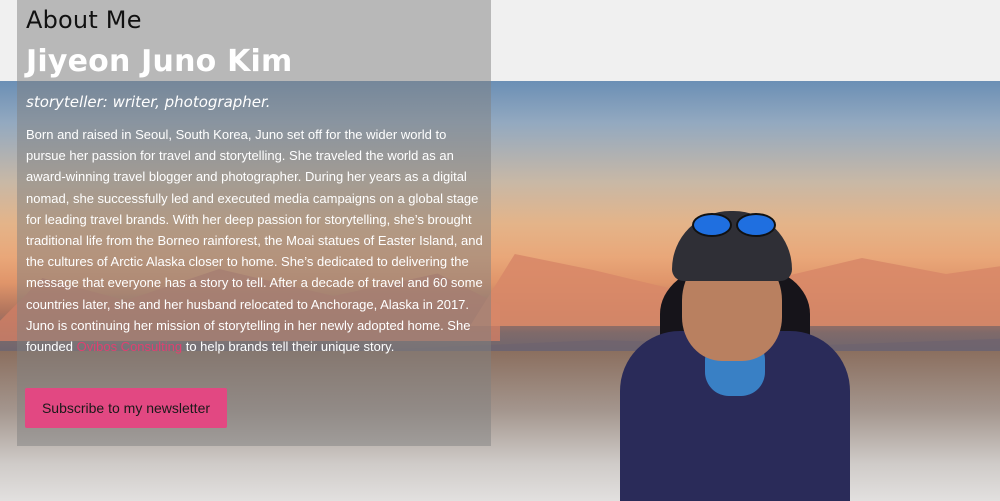 Image resolution: width=1000 pixels, height=501 pixels. Describe the element at coordinates (84, 20) in the screenshot. I see `about-heading: About Me` at that location.